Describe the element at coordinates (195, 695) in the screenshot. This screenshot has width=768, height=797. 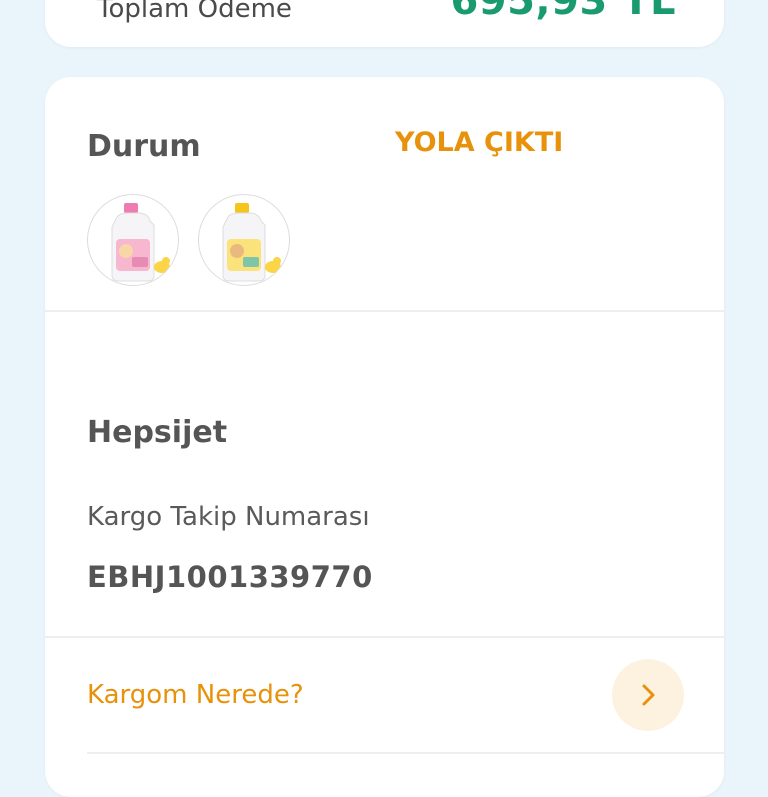
I see `where-is-my-cargo-link: Kargom Nerede?` at that location.